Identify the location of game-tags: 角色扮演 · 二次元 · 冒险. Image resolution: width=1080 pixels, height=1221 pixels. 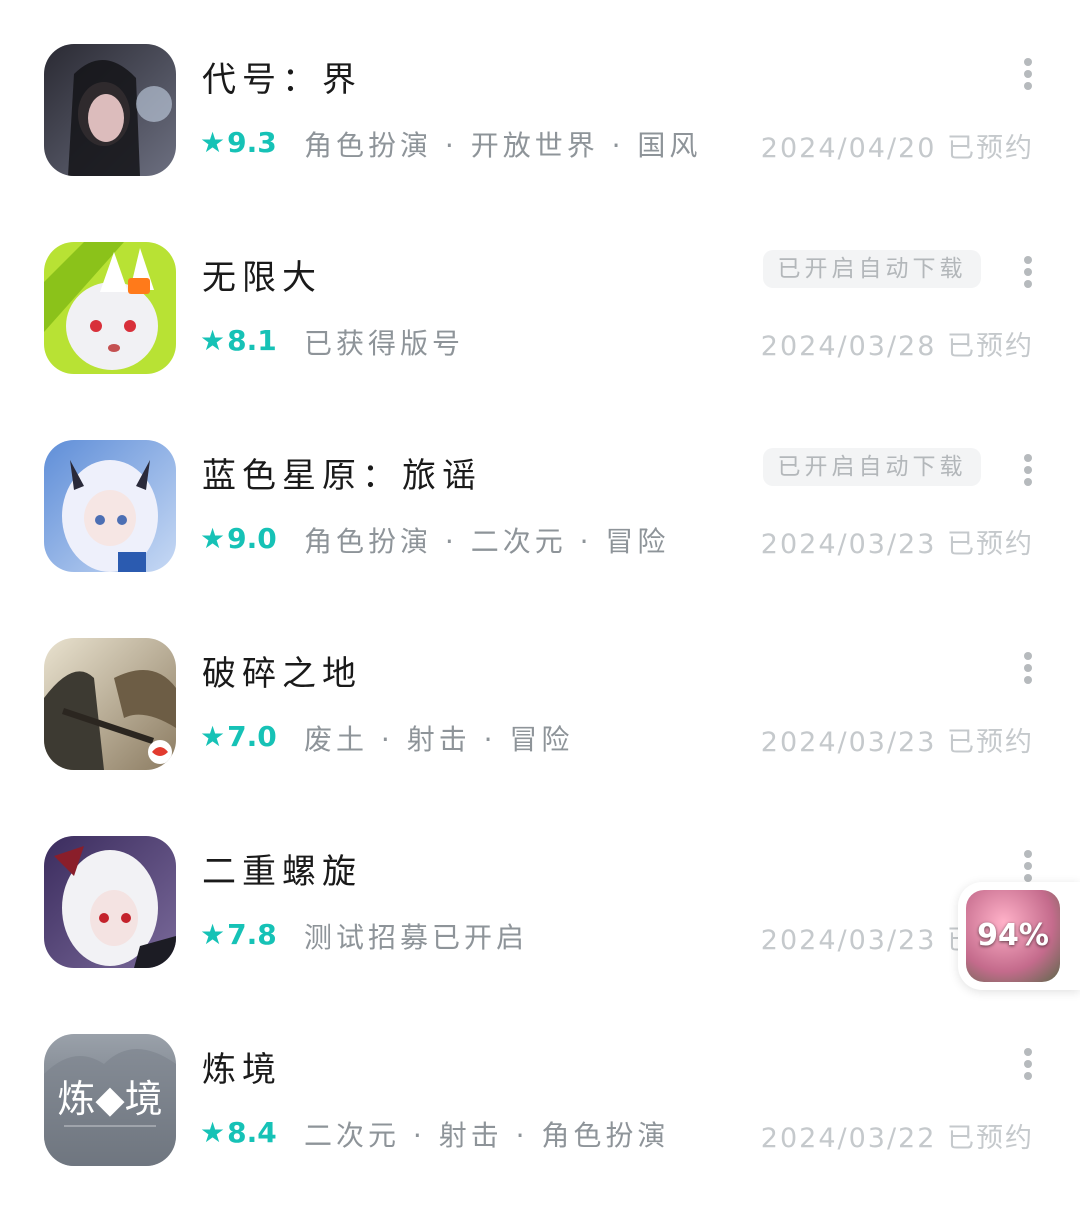
(487, 541).